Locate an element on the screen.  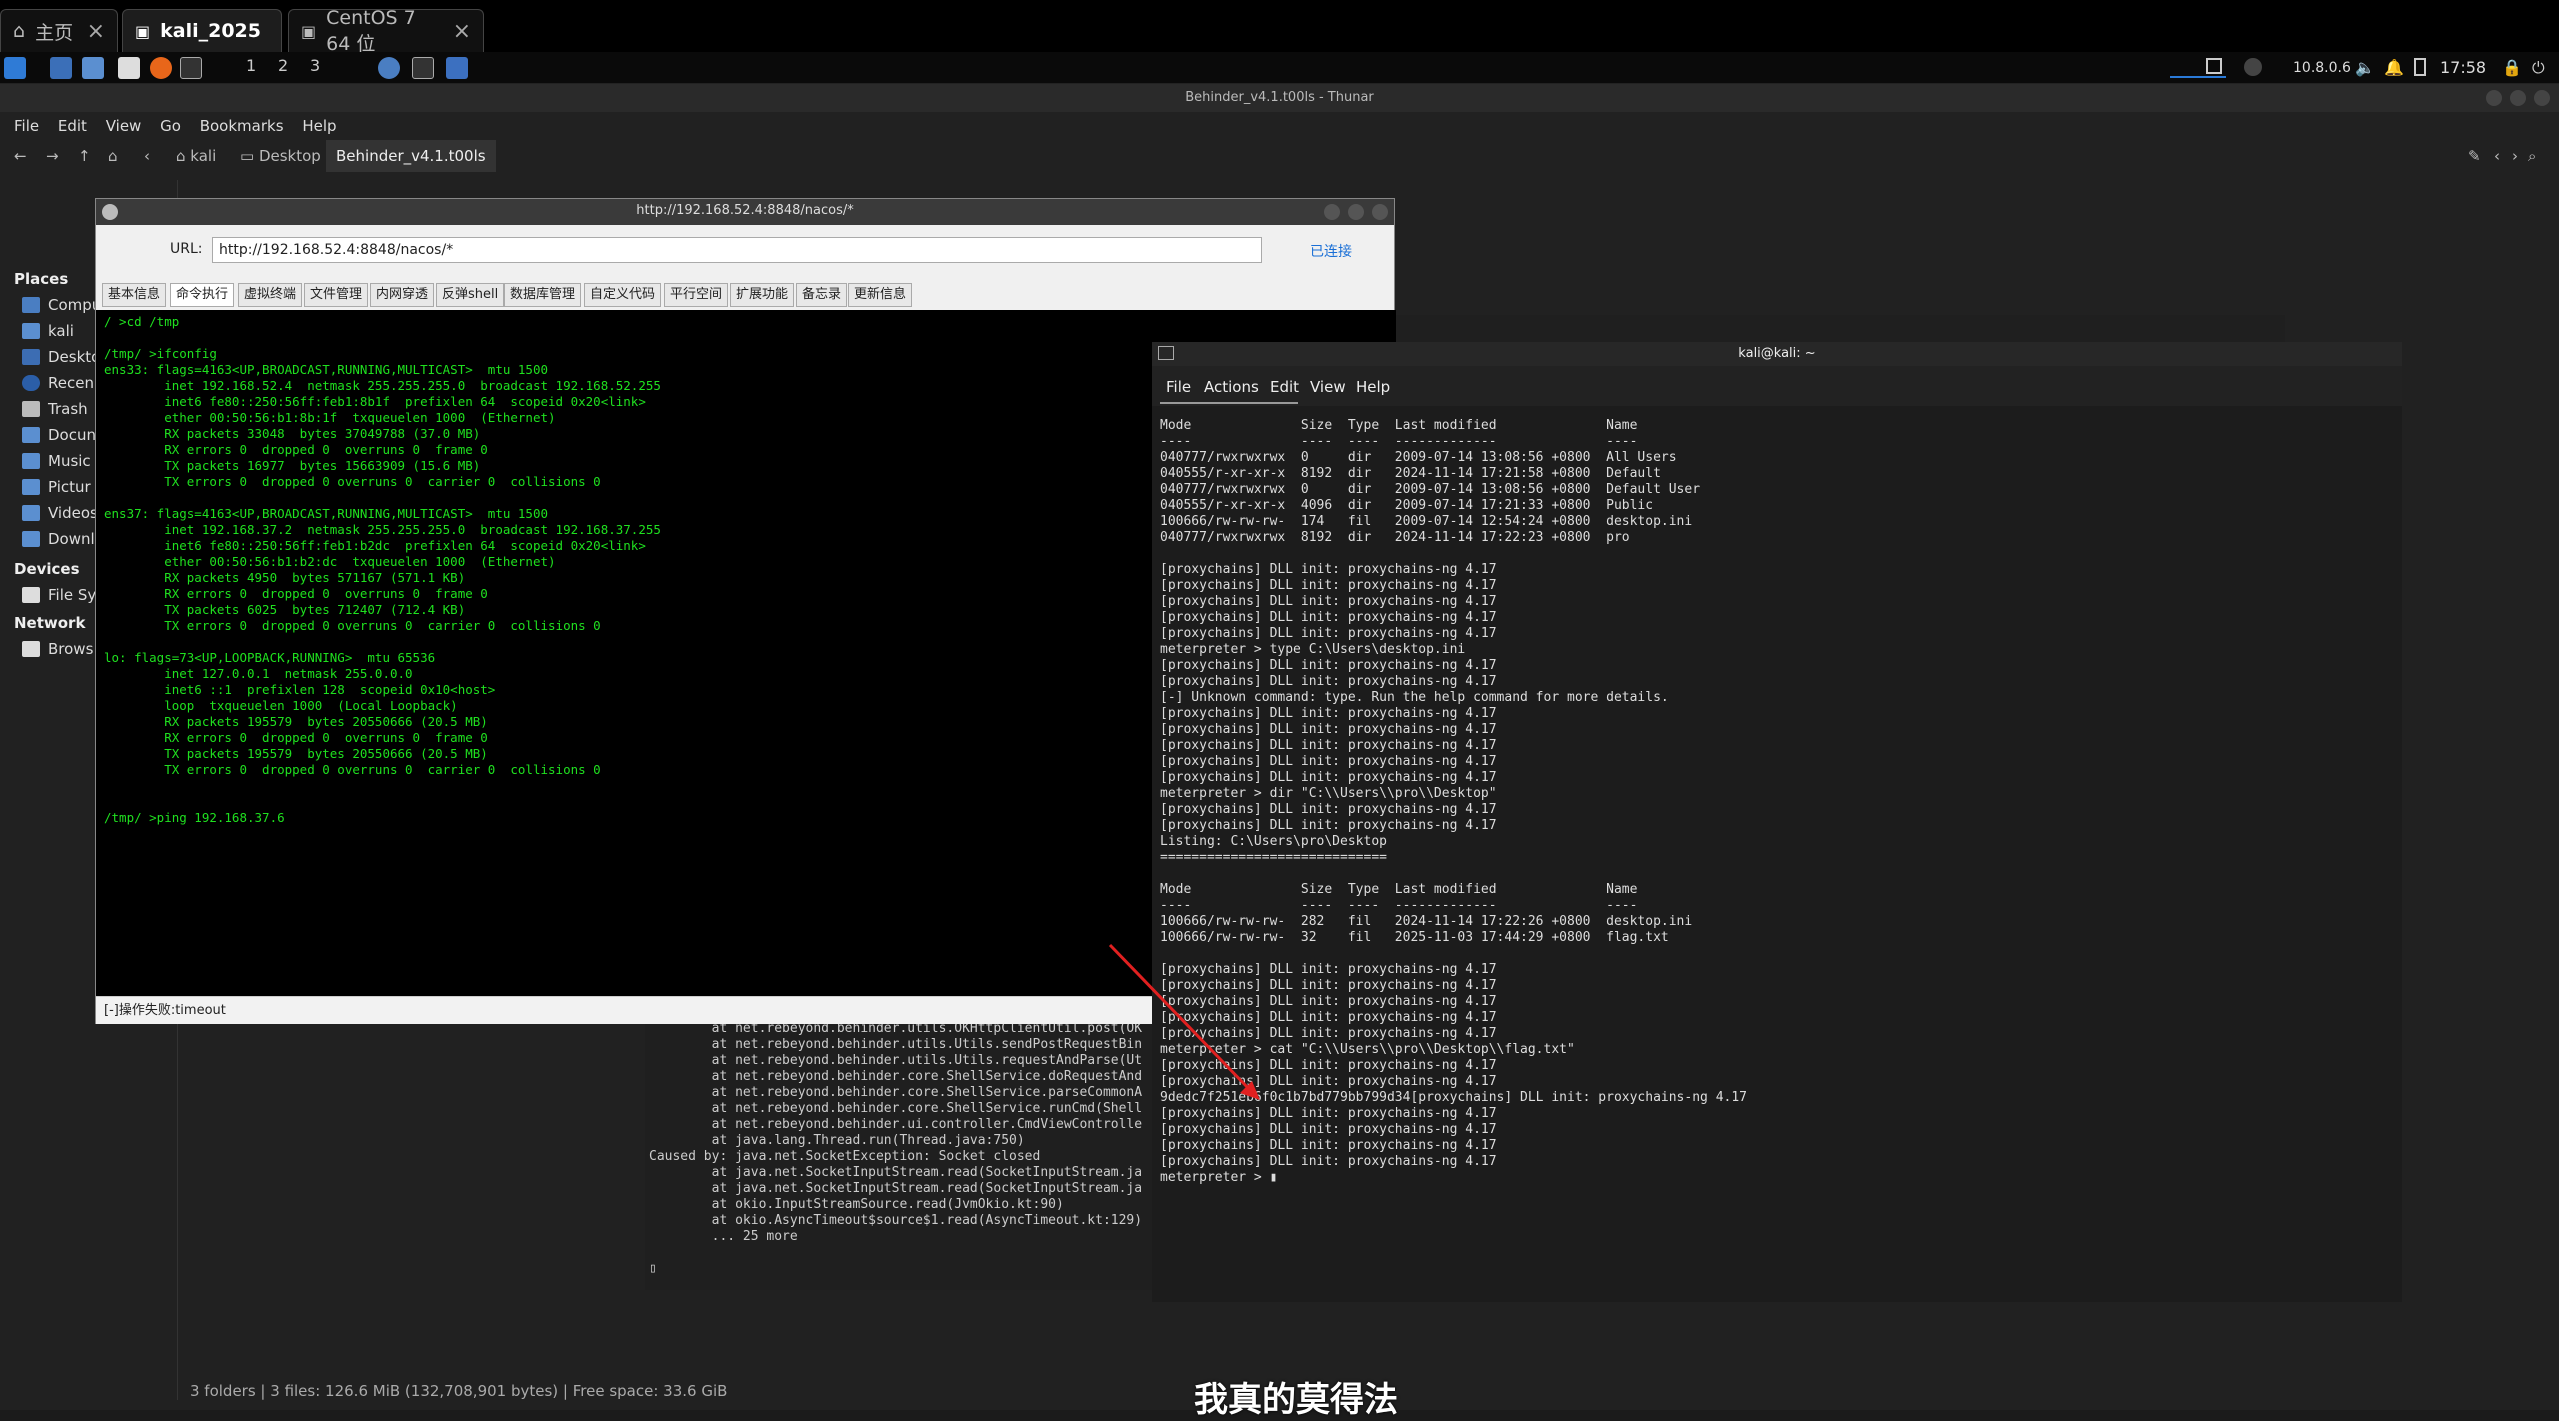
back-icon: ← is located at coordinates (20, 156).